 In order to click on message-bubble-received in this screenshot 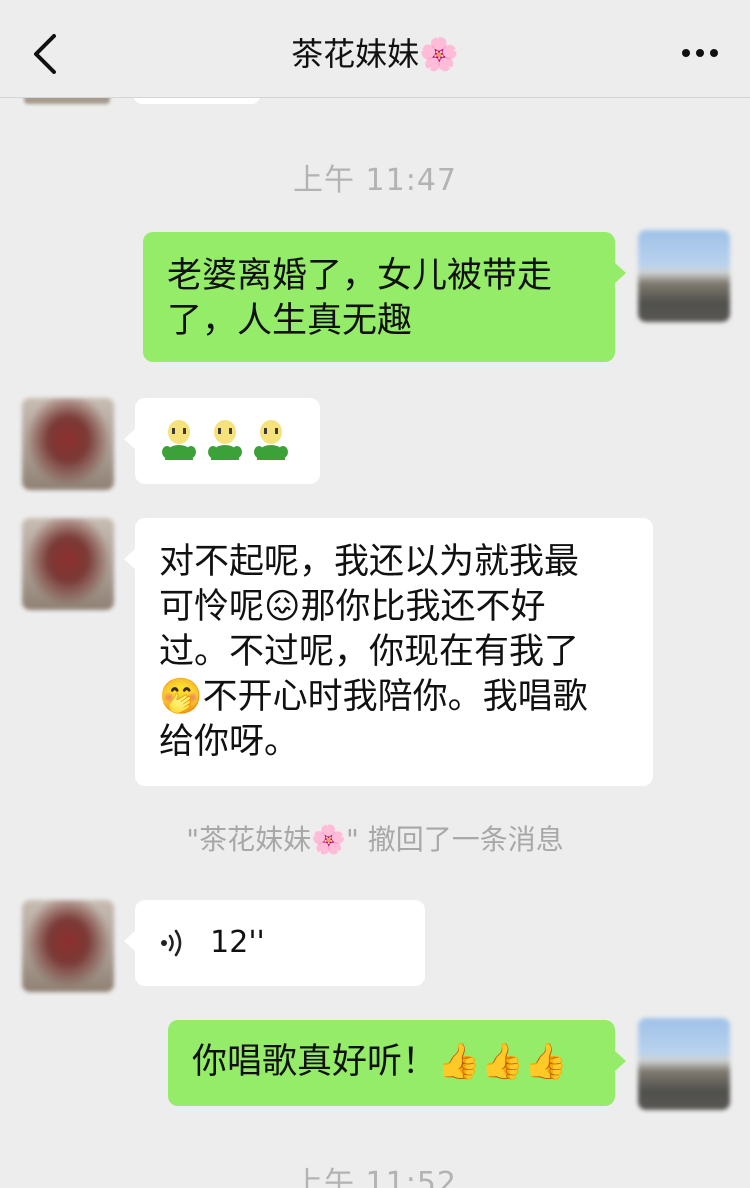, I will do `click(222, 441)`.